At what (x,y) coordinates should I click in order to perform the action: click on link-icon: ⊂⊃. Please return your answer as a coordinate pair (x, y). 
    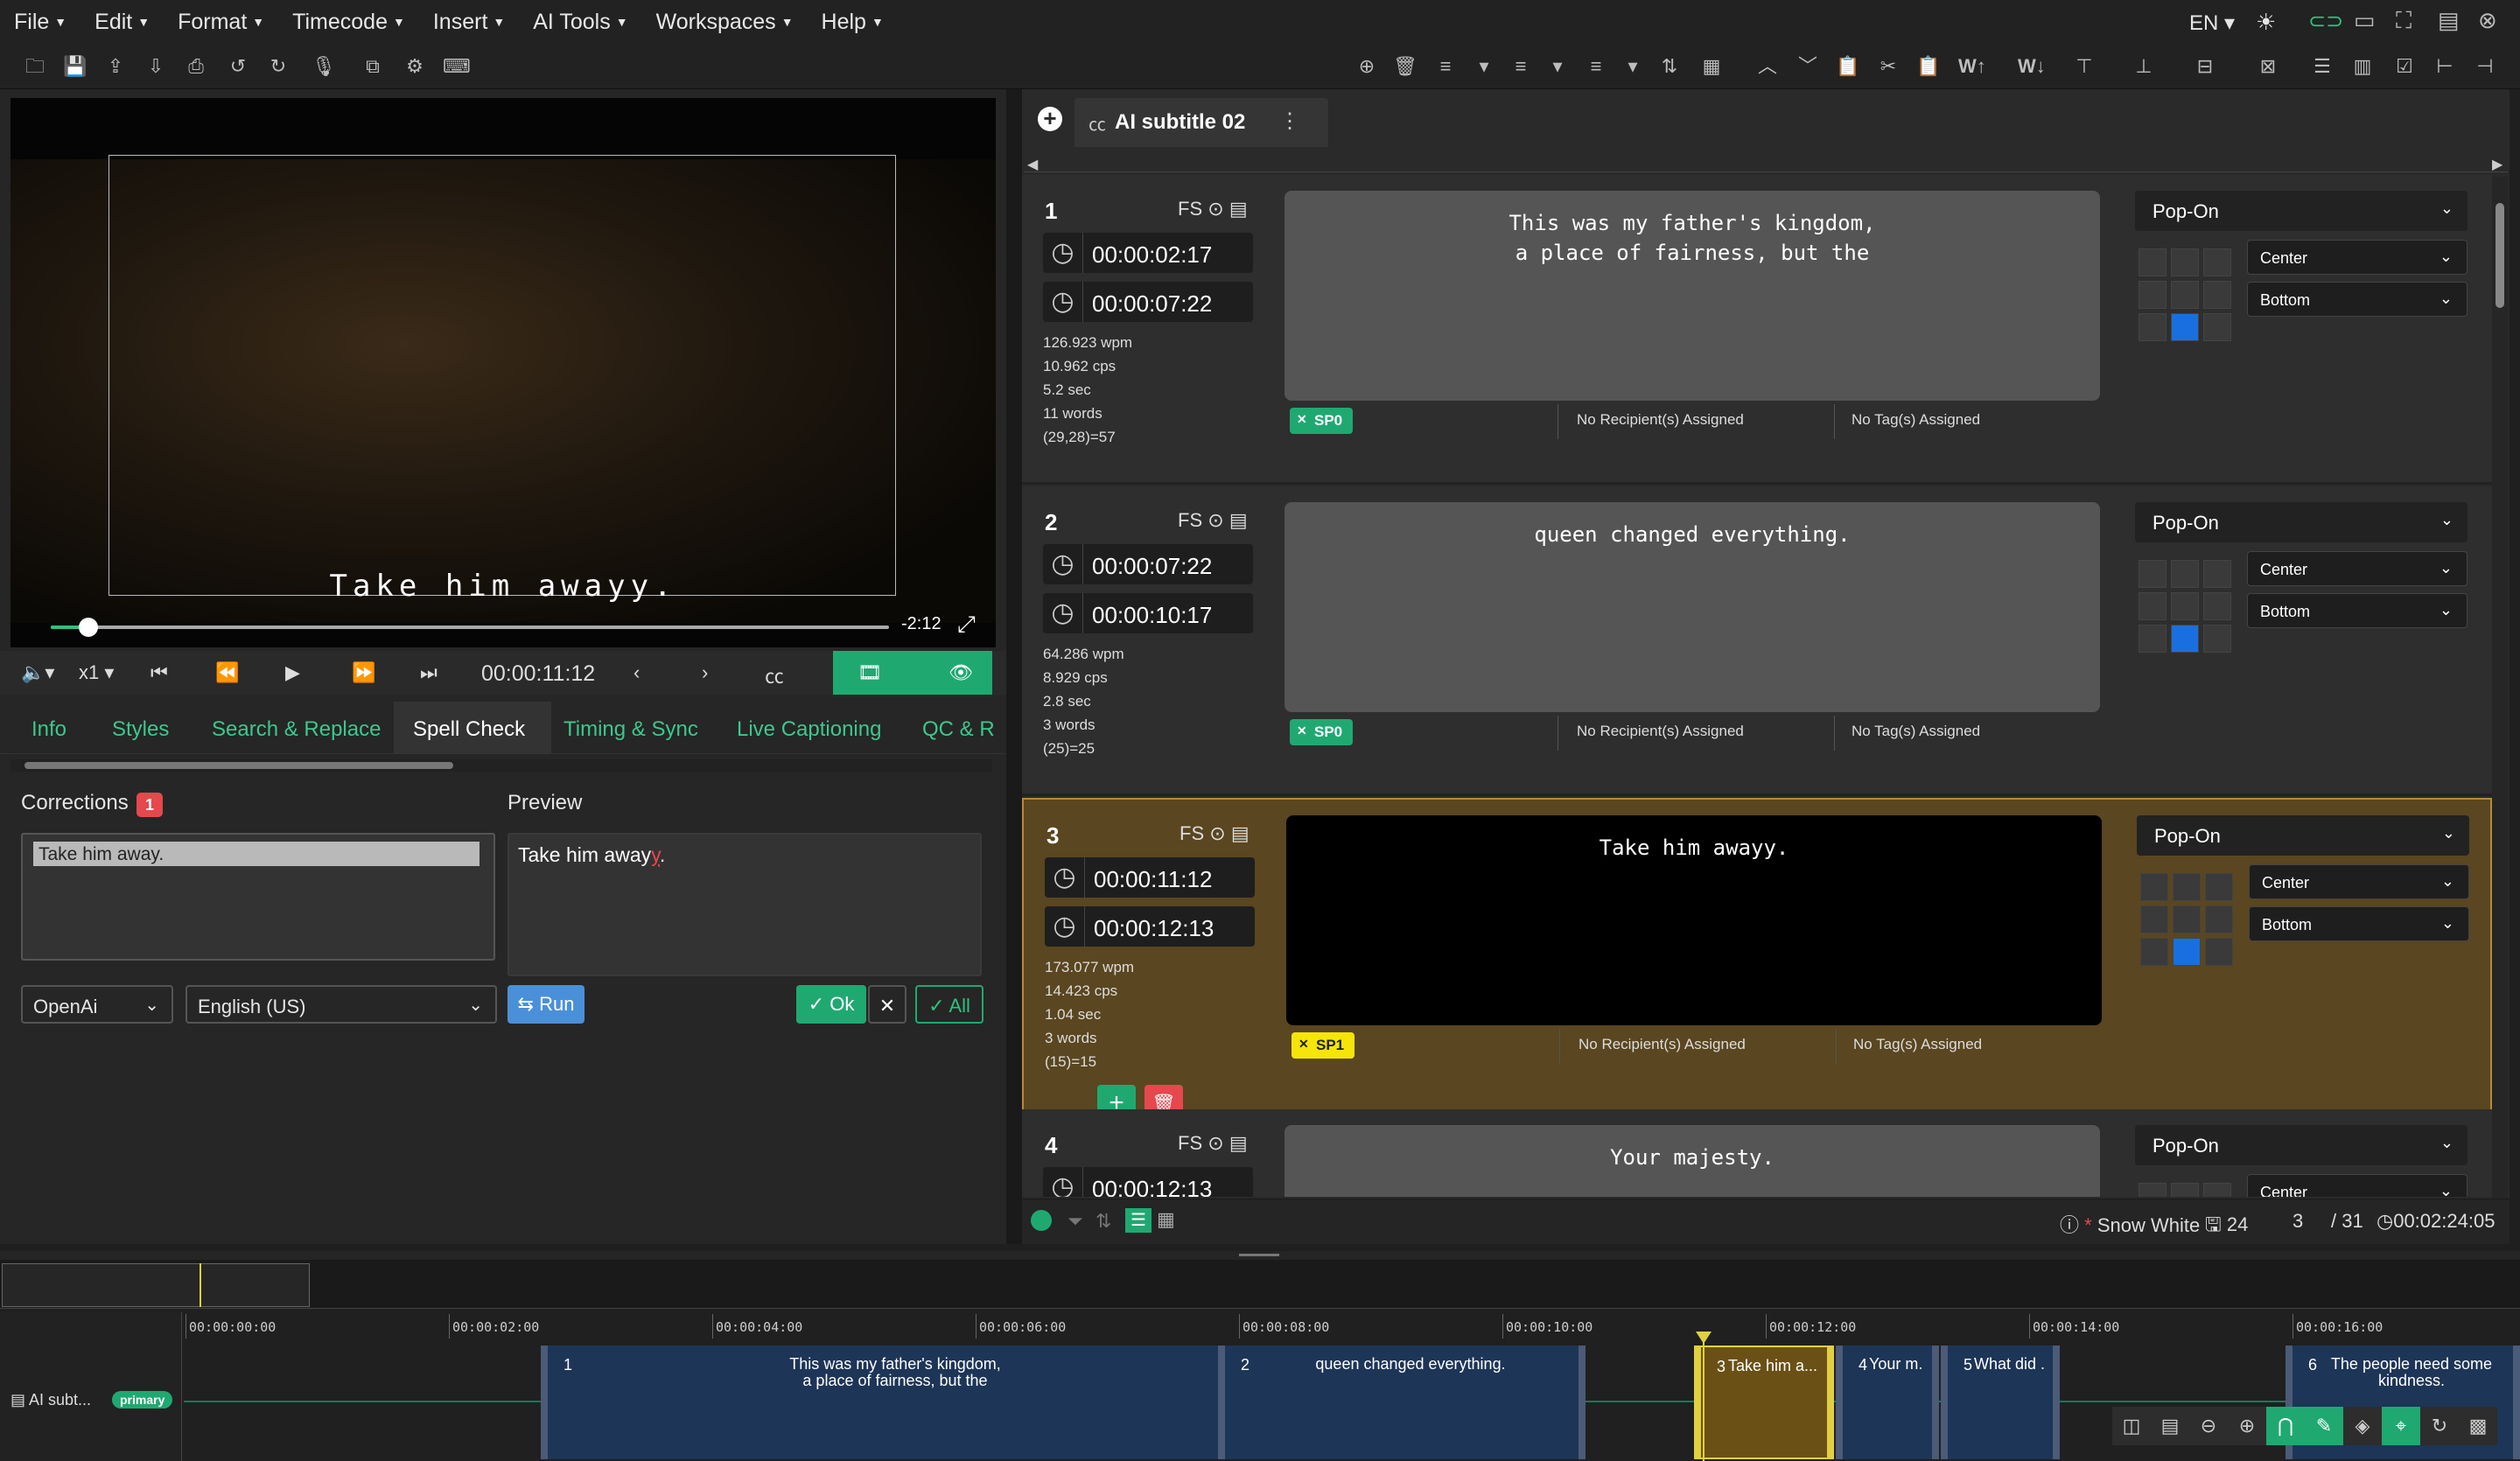
    Looking at the image, I should click on (2325, 21).